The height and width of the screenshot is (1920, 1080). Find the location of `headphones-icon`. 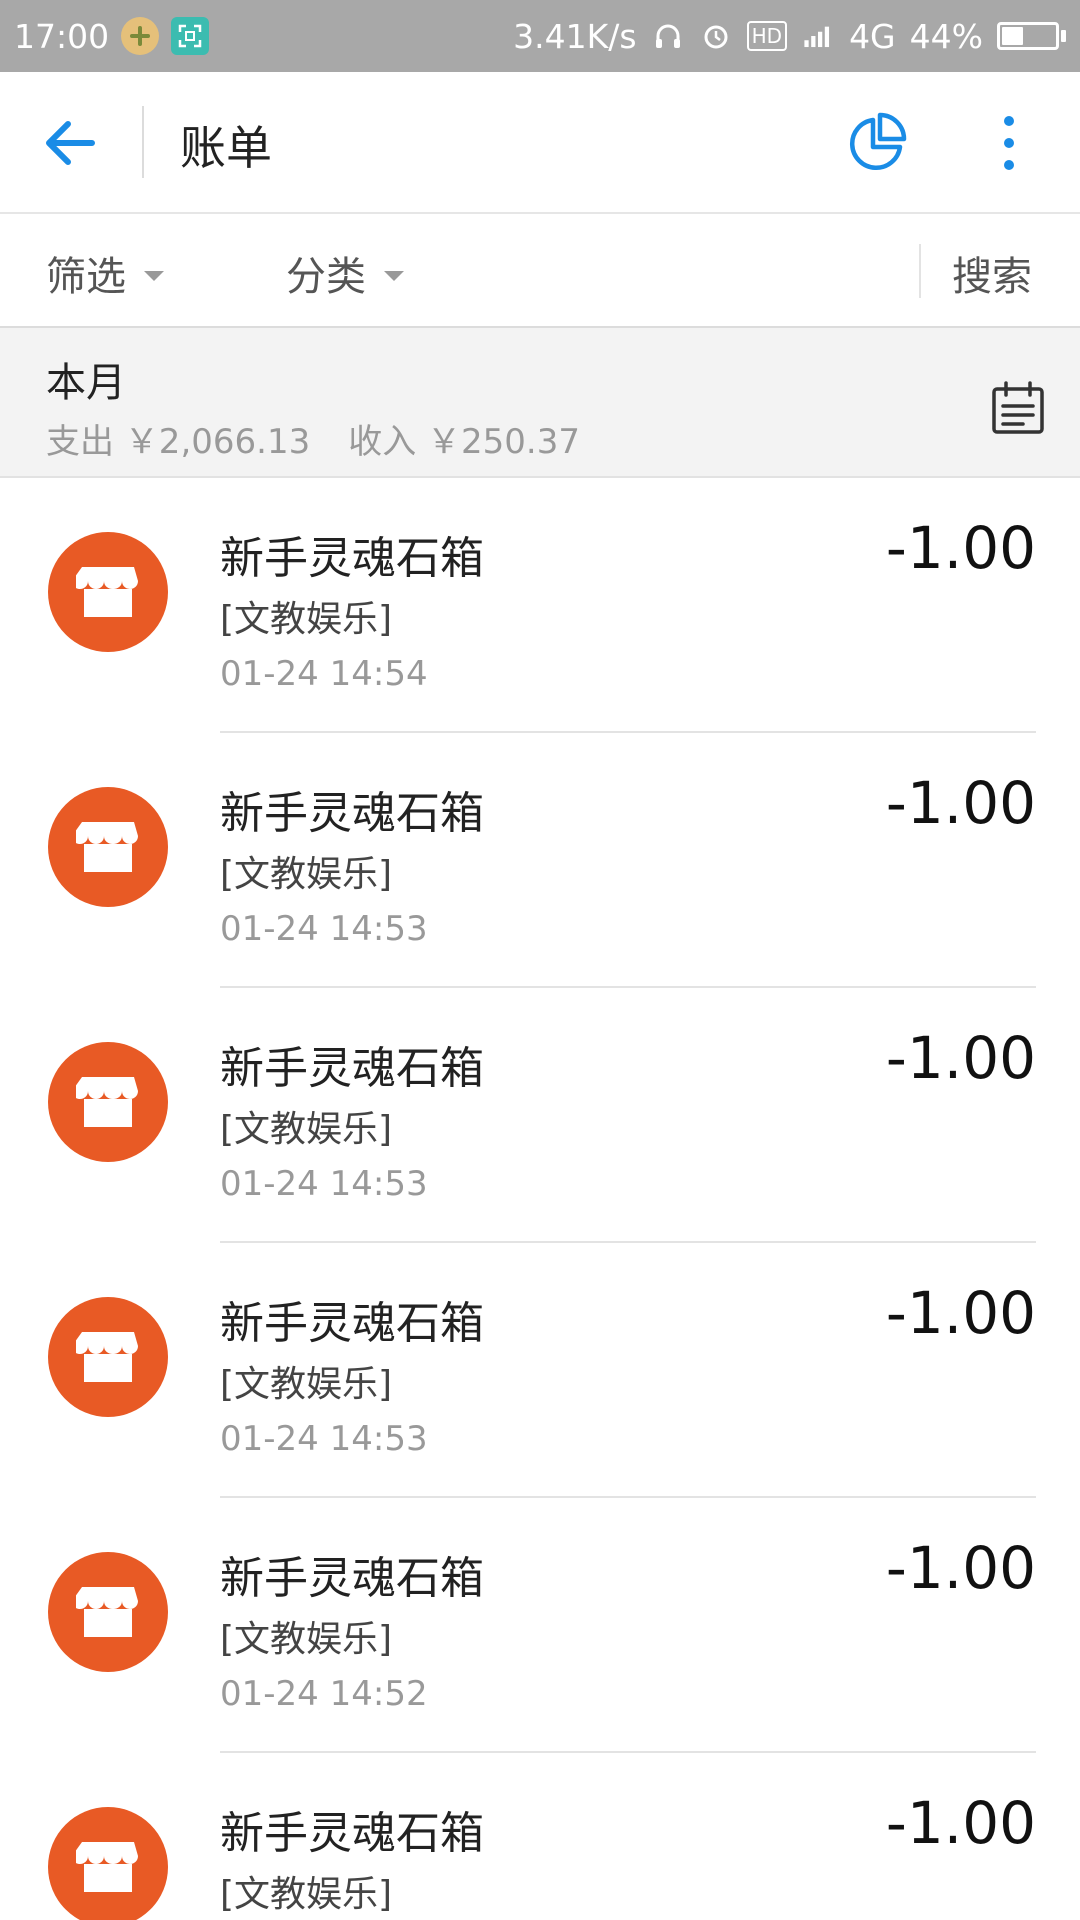

headphones-icon is located at coordinates (668, 36).